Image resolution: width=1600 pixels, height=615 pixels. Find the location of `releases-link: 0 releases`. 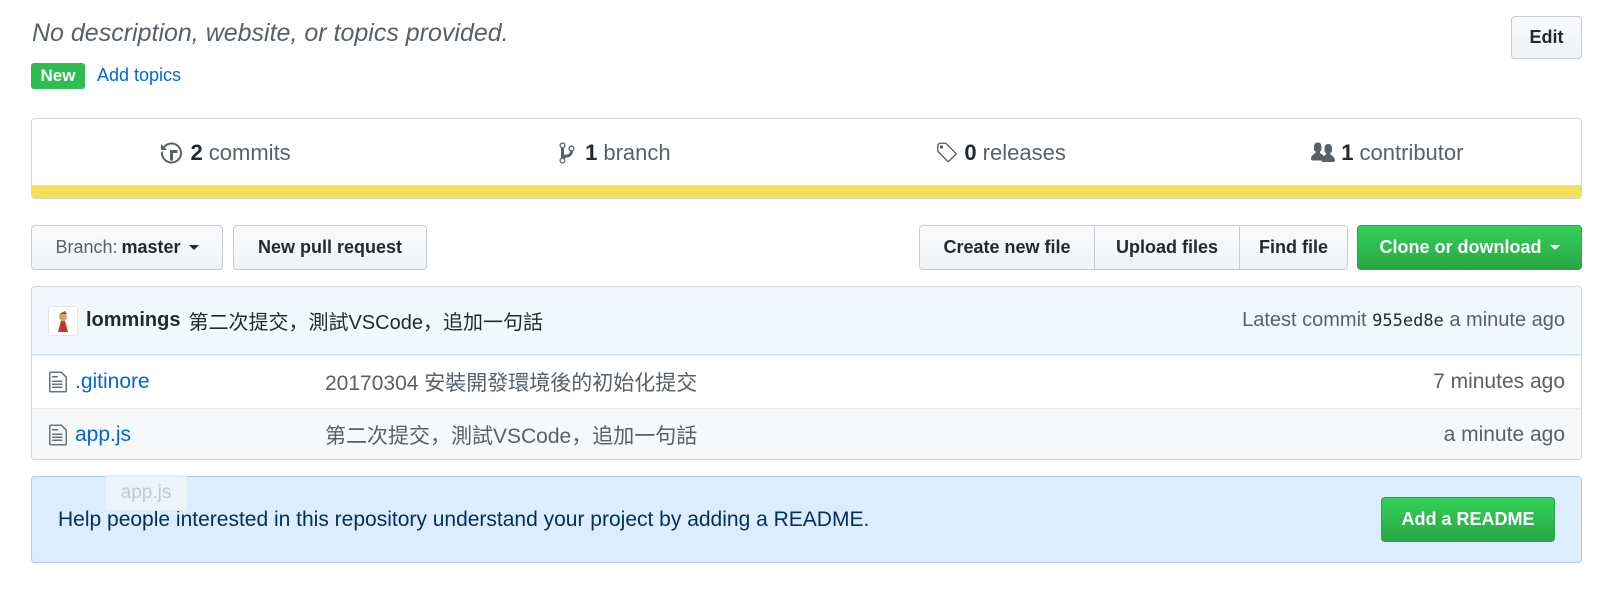

releases-link: 0 releases is located at coordinates (1000, 153).